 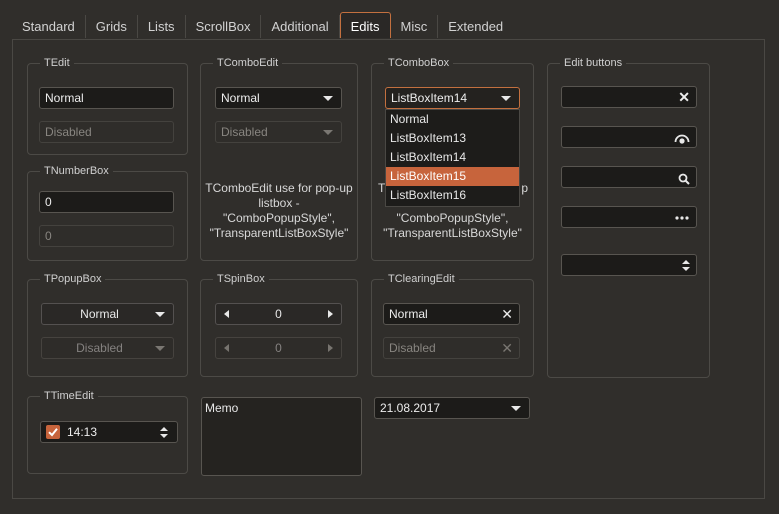 What do you see at coordinates (281, 436) in the screenshot?
I see `memo-textarea: Memo` at bounding box center [281, 436].